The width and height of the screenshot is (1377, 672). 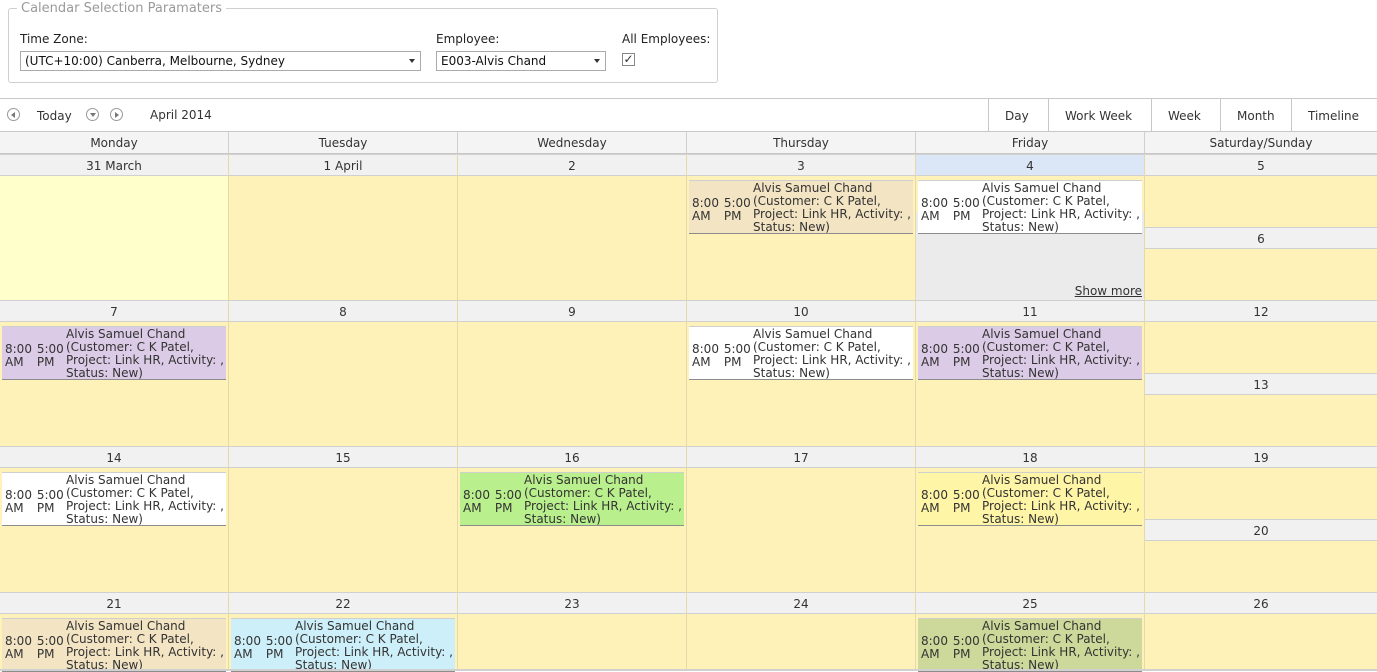 What do you see at coordinates (801, 630) in the screenshot?
I see `day-cell: 24` at bounding box center [801, 630].